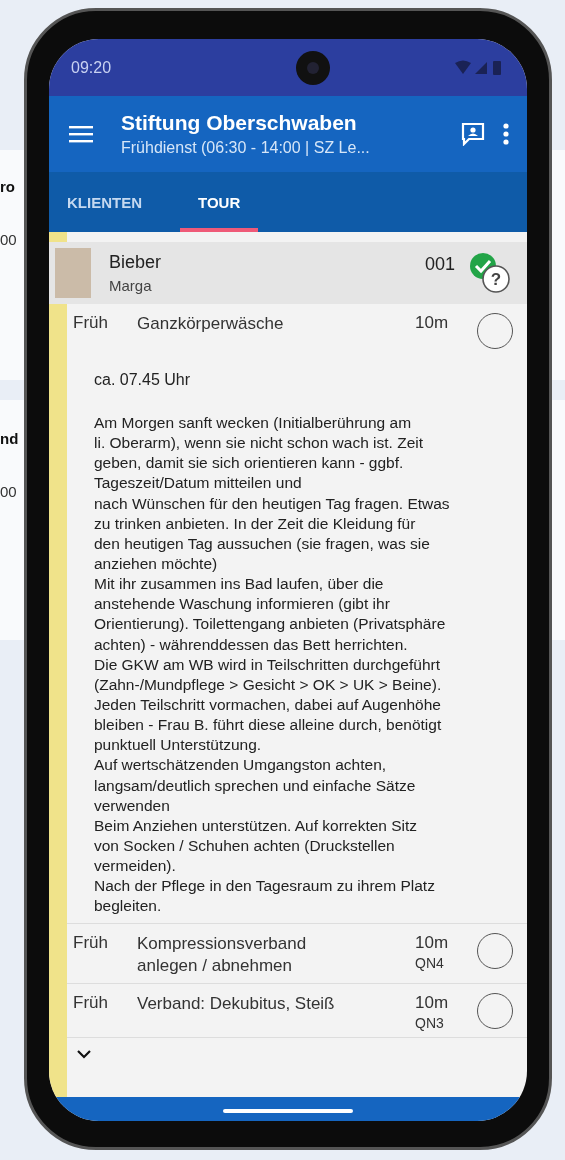 The image size is (565, 1160). Describe the element at coordinates (288, 1111) in the screenshot. I see `home-handle` at that location.